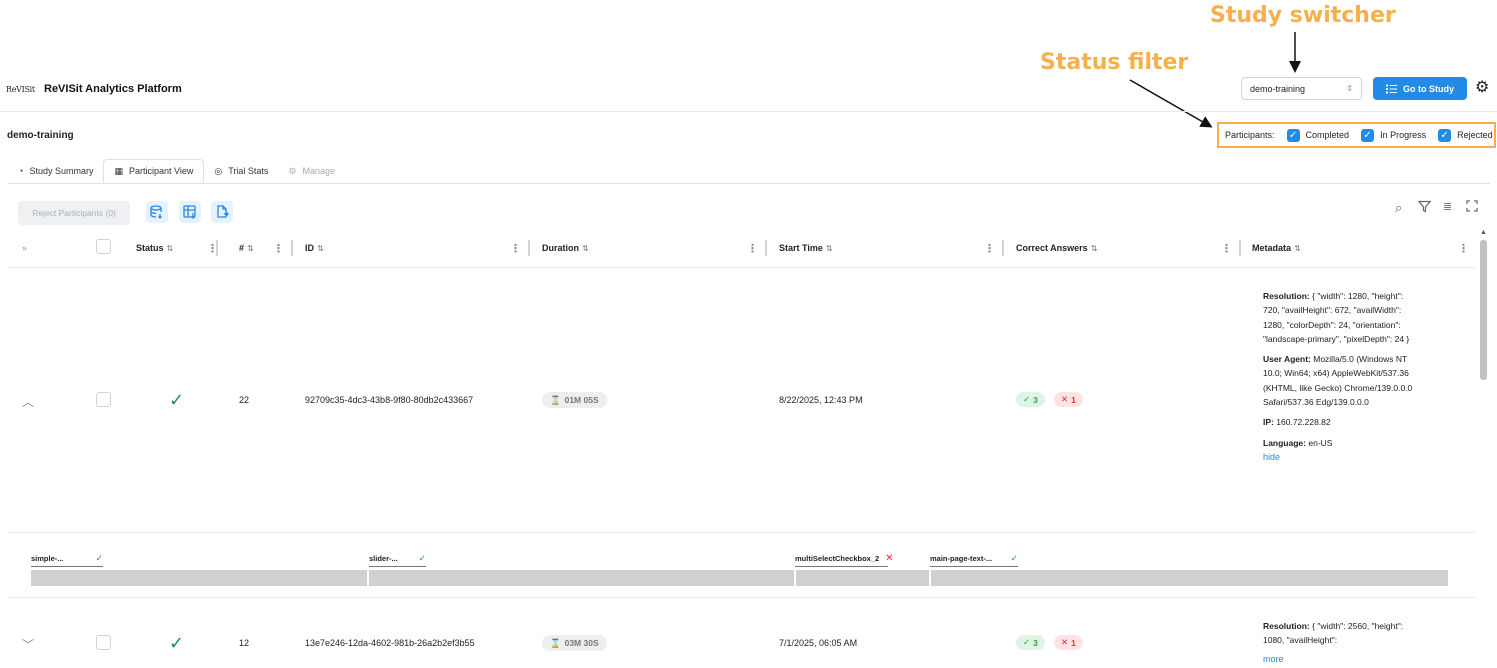 The height and width of the screenshot is (668, 1497). I want to click on more-metadata-link: more, so click(1273, 659).